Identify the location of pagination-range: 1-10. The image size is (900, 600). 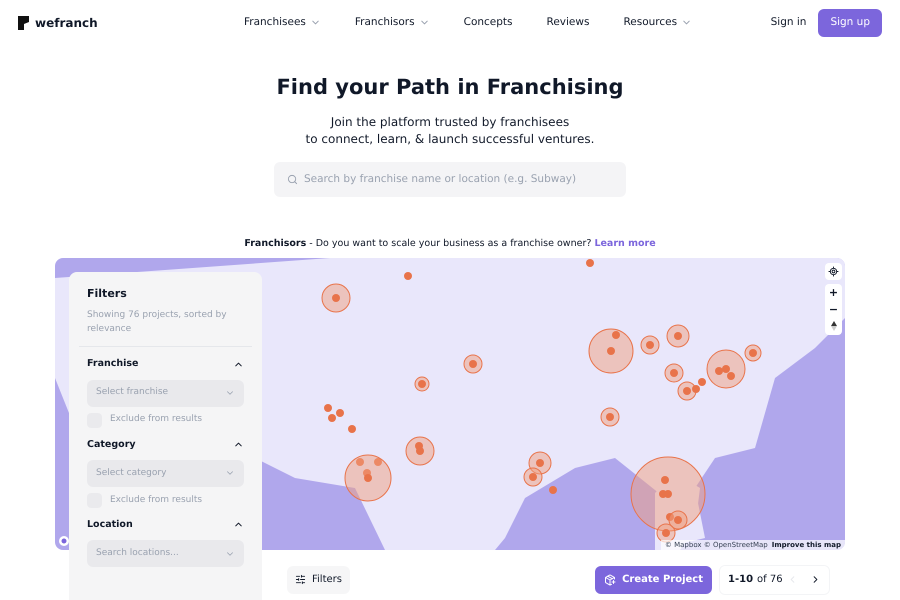
(741, 580).